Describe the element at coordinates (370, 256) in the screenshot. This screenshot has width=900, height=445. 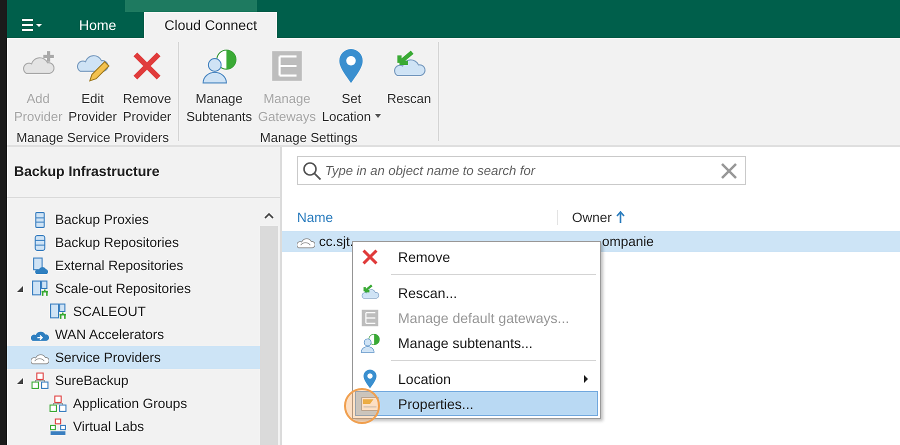
I see `cross-icon` at that location.